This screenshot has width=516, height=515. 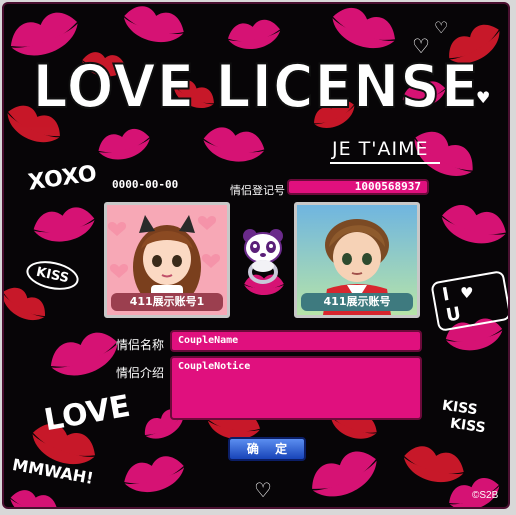 I want to click on partner-1-account: 411展示账号1, so click(x=167, y=302).